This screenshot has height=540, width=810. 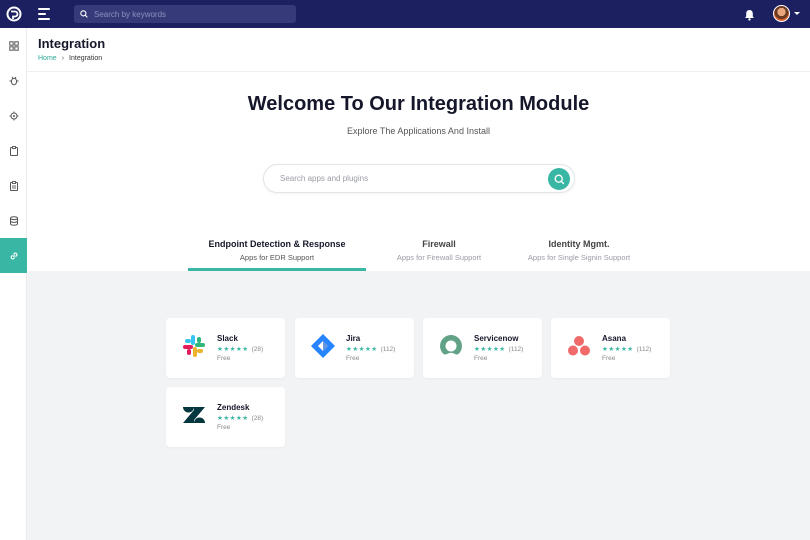 I want to click on tab-label: Endpoint Detection & Response, so click(x=277, y=244).